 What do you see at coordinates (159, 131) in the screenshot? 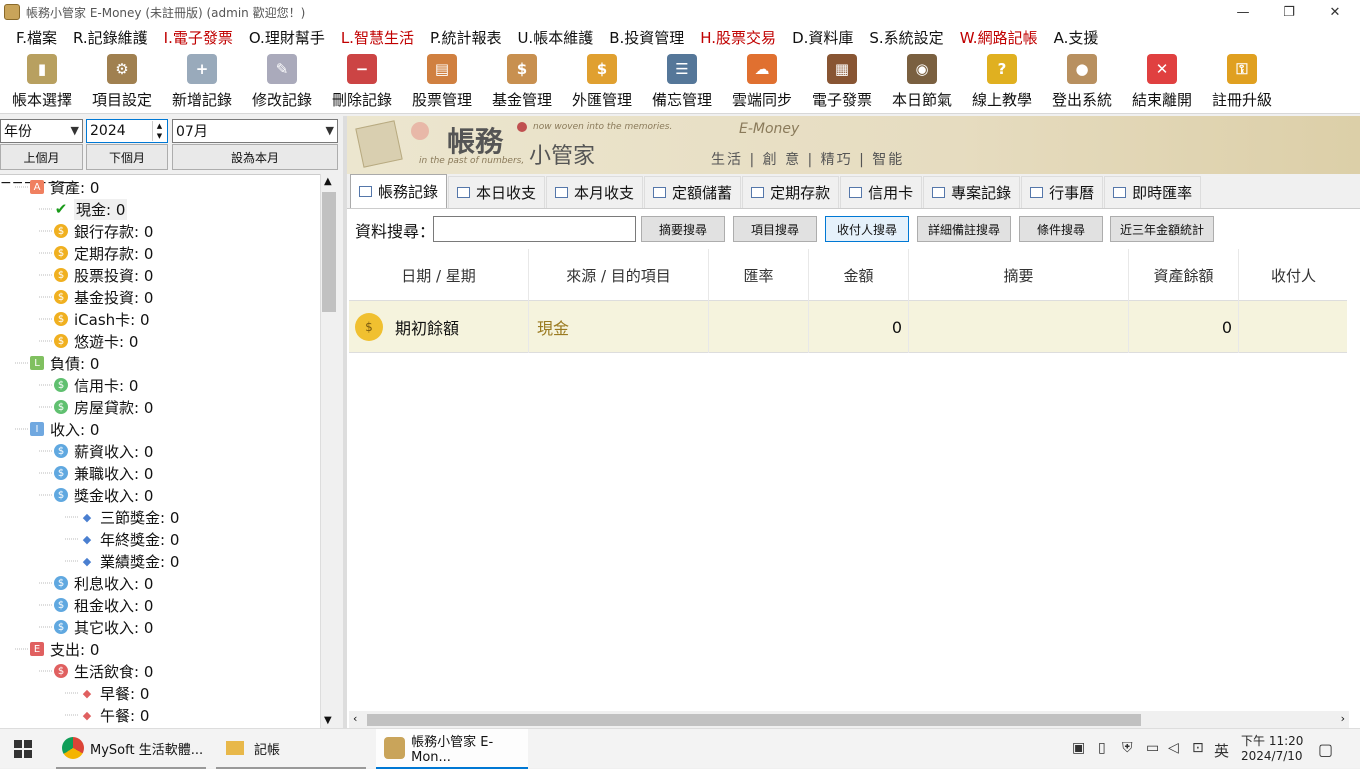
I see `spinner-arrows-icon: ▲ ▼` at bounding box center [159, 131].